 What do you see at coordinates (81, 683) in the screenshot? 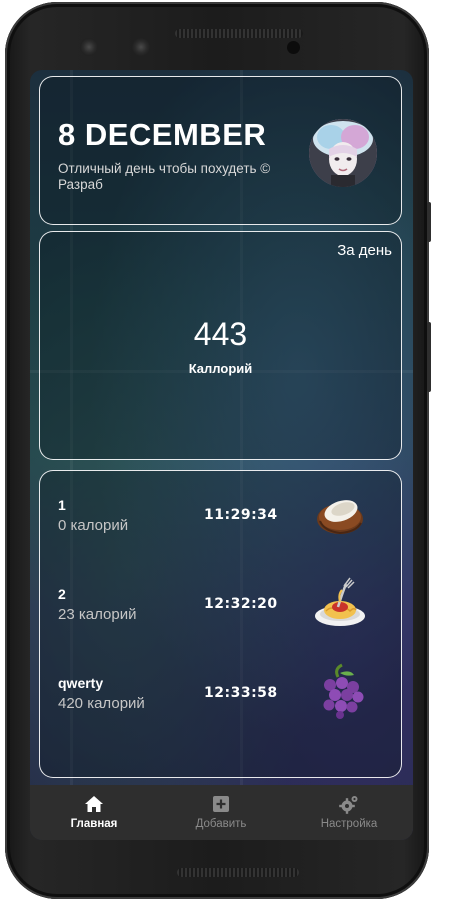
I see `meal-name: qwerty` at bounding box center [81, 683].